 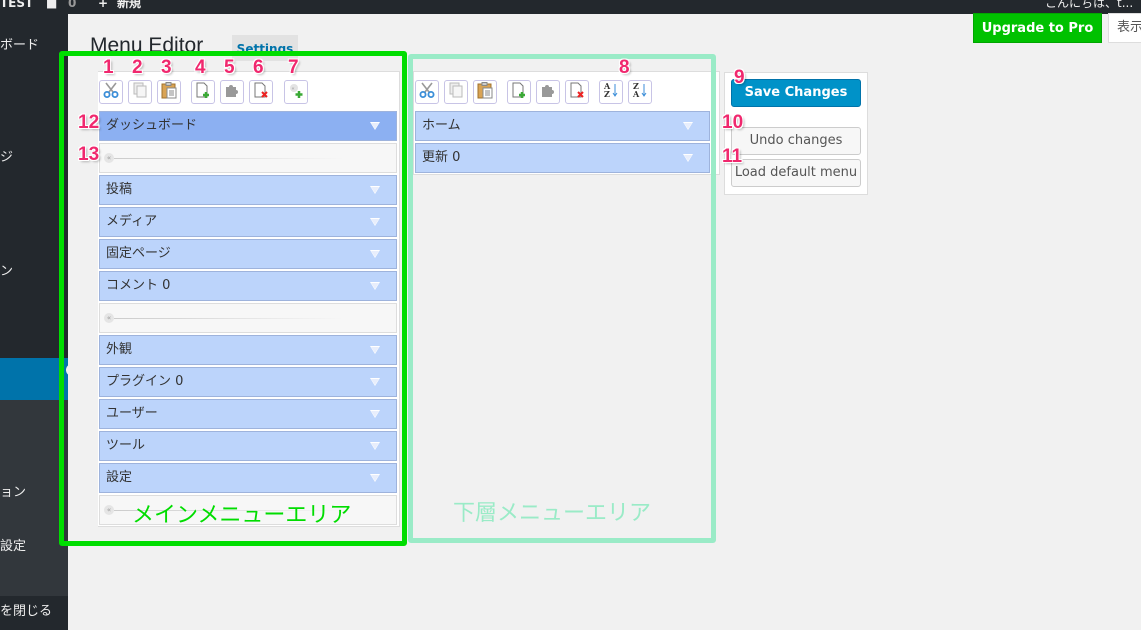 I want to click on main-area-label: メインメニューエリア, so click(x=242, y=515).